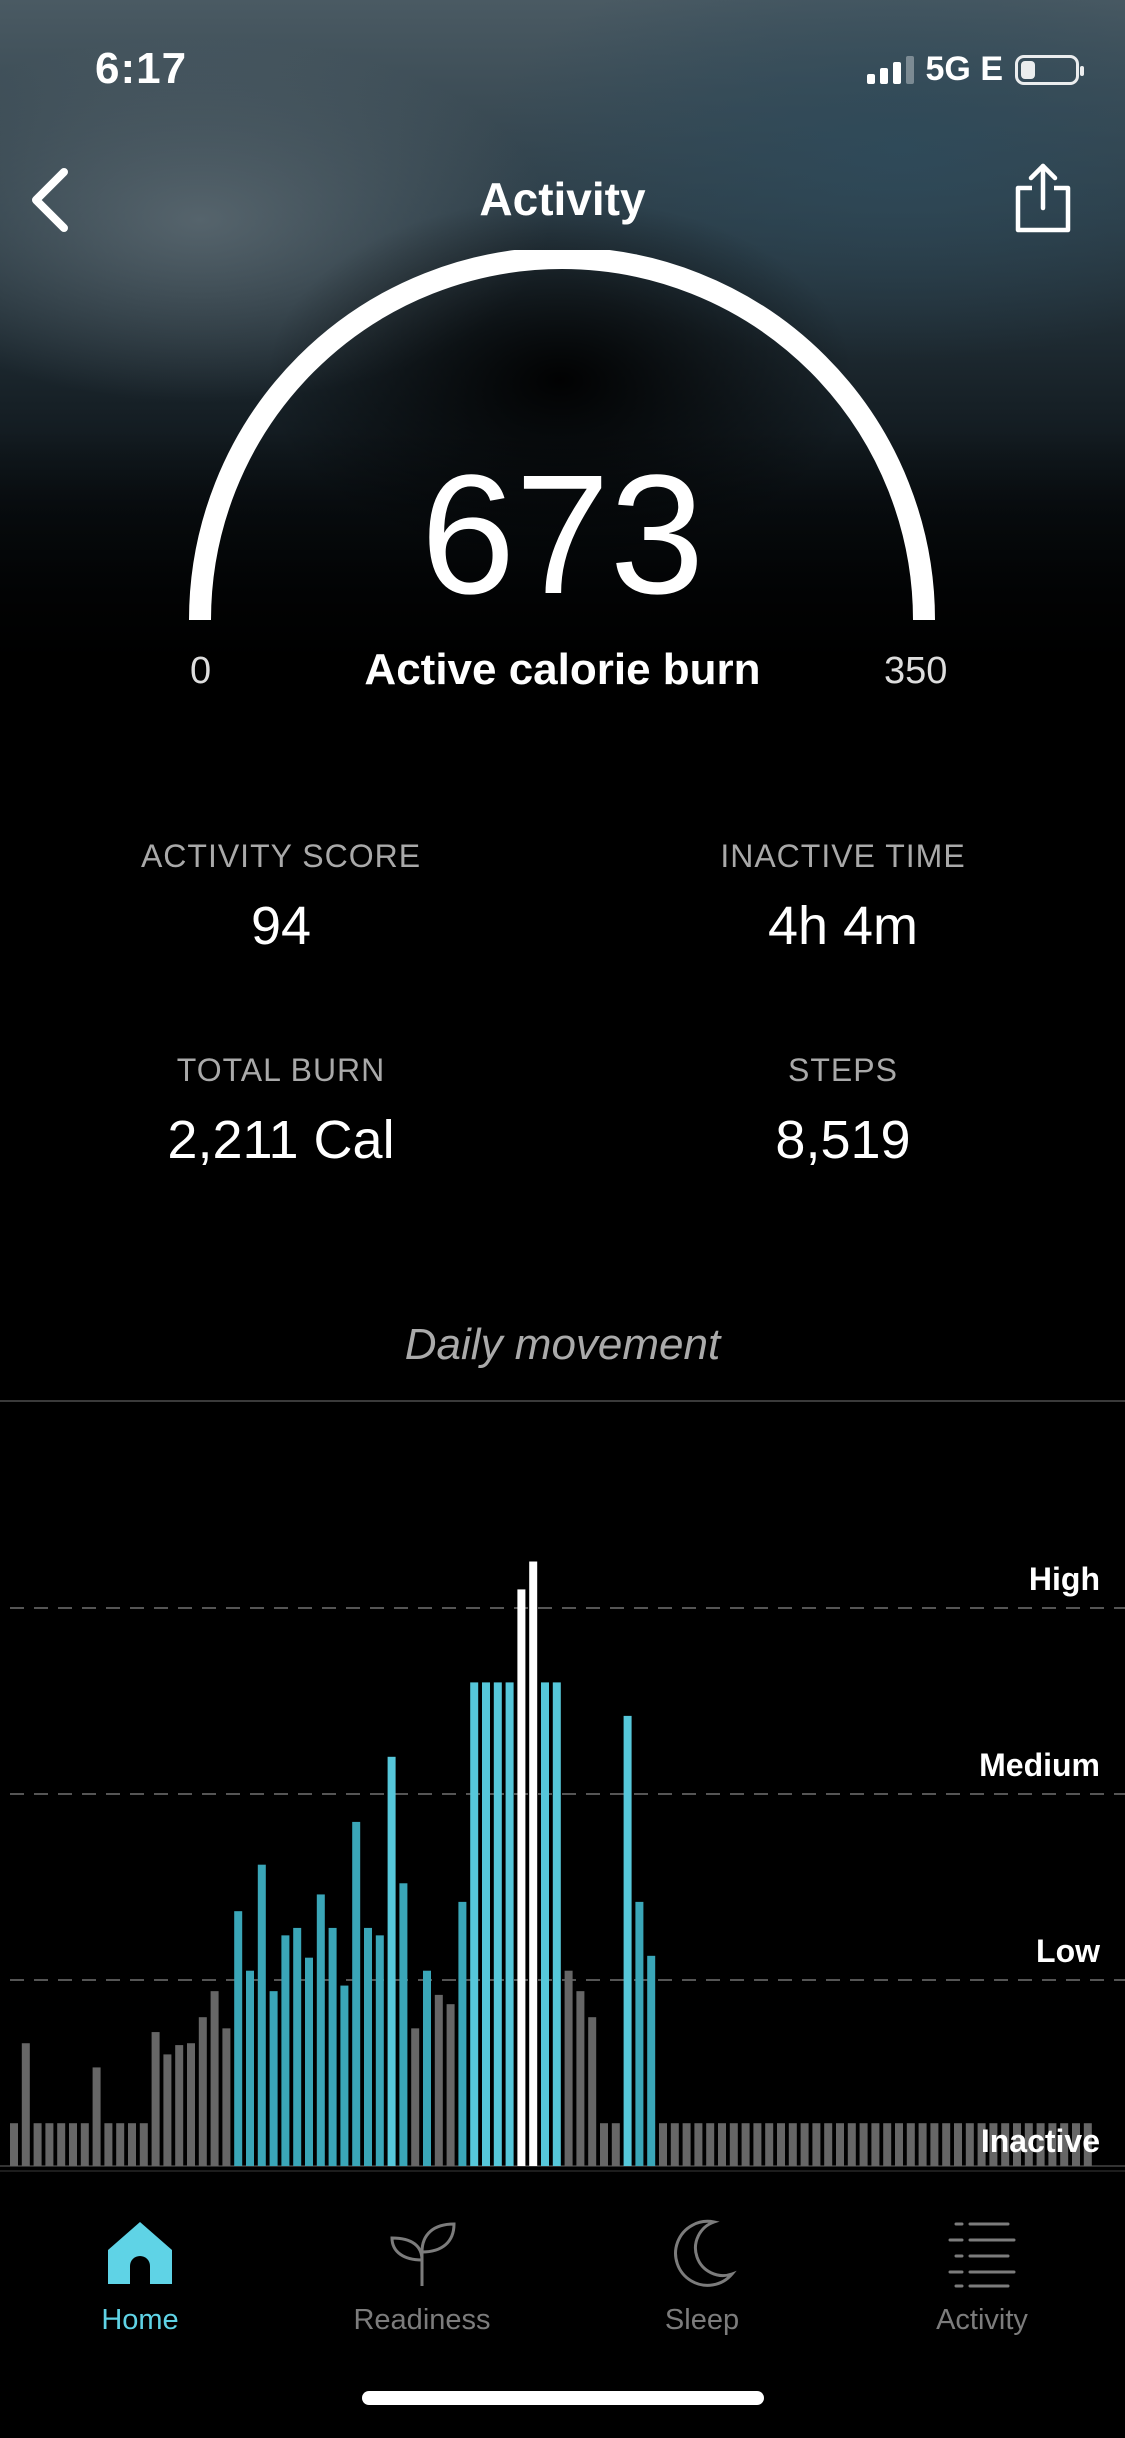 The image size is (1125, 2438). What do you see at coordinates (562, 1344) in the screenshot?
I see `daily-movement-title: Daily movement` at bounding box center [562, 1344].